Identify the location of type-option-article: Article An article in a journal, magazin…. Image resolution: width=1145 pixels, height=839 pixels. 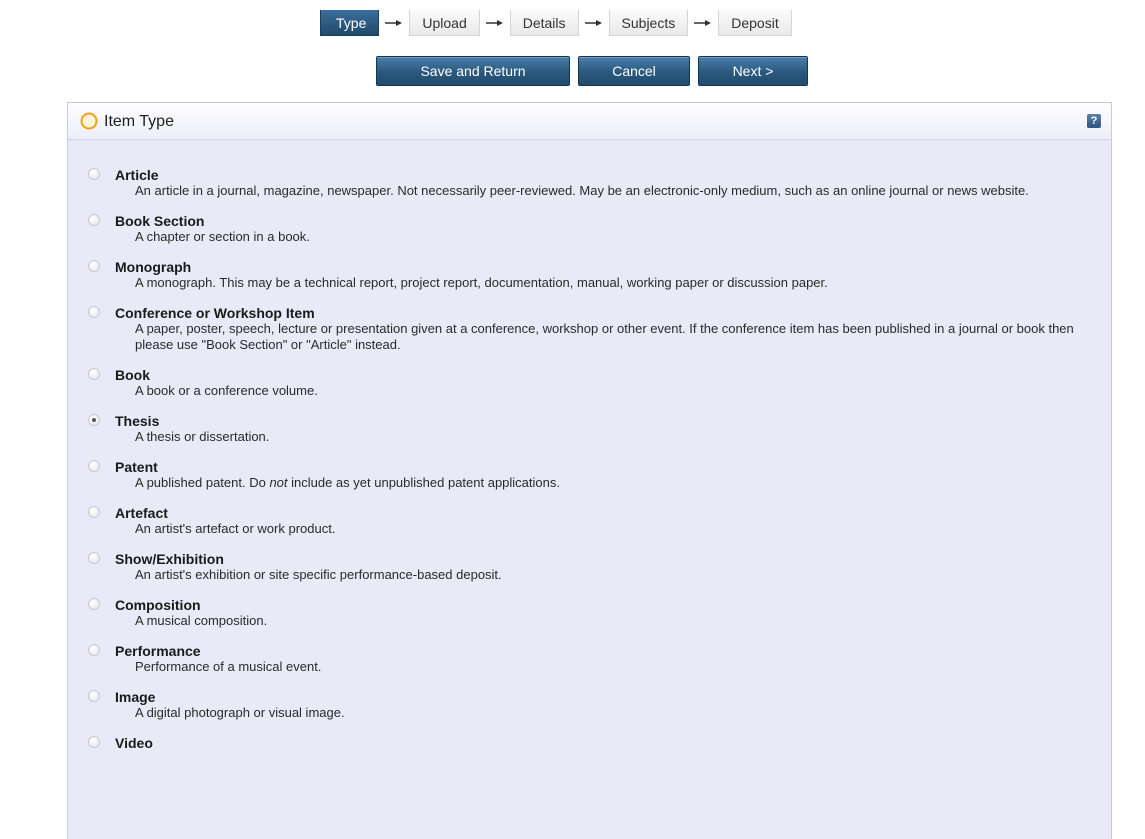
(589, 183).